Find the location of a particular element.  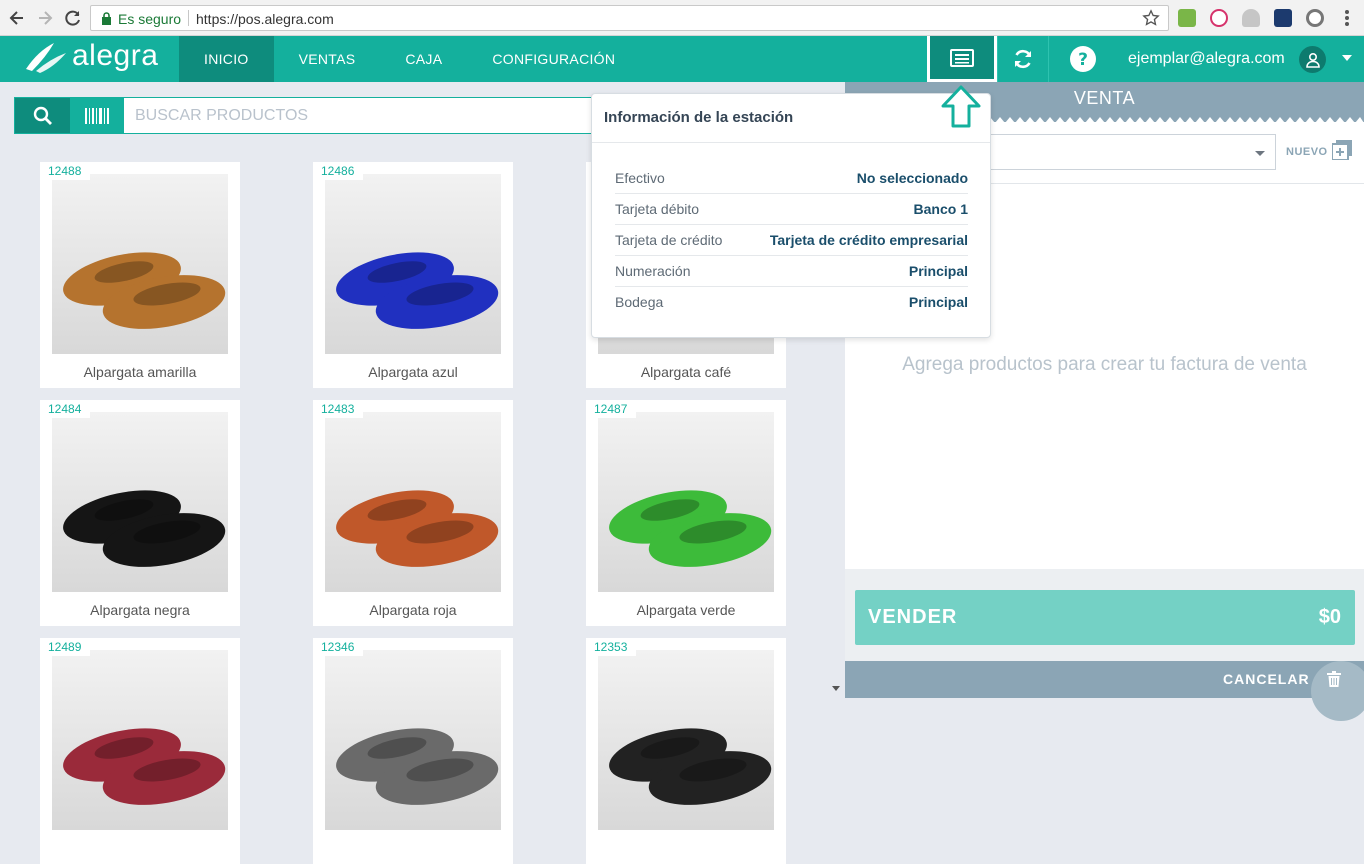

station-info-value: Tarjeta de crédito empresarial is located at coordinates (868, 240).